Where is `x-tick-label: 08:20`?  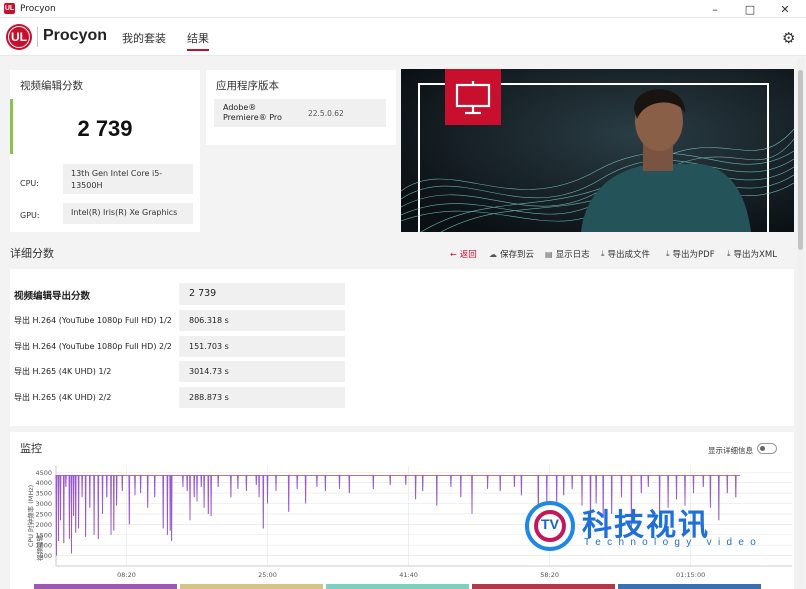
x-tick-label: 08:20 is located at coordinates (126, 575).